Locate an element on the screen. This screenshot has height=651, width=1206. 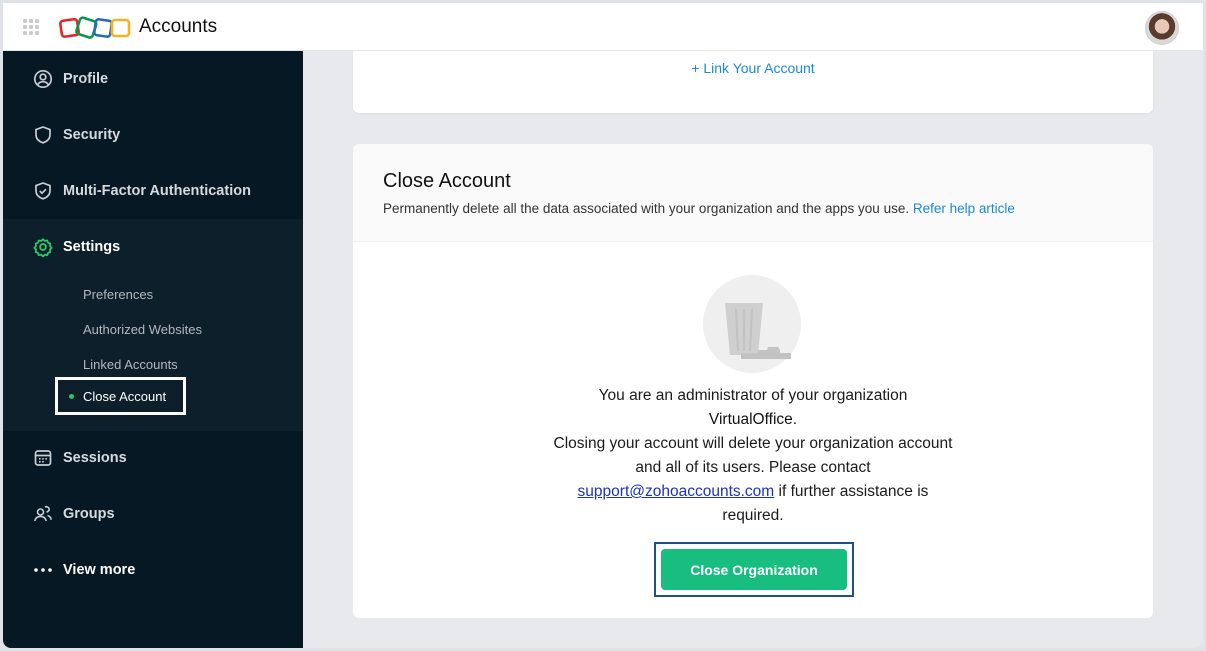
link-your-account-link: + Link Your Account is located at coordinates (753, 68).